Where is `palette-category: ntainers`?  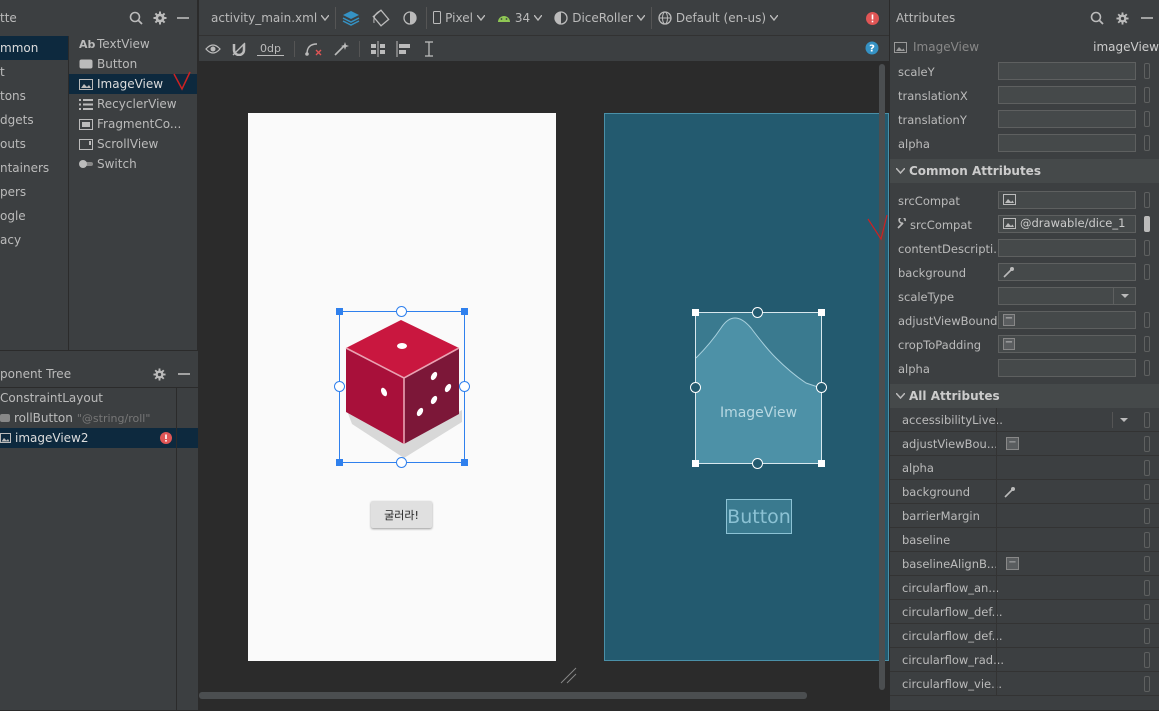 palette-category: ntainers is located at coordinates (34, 168).